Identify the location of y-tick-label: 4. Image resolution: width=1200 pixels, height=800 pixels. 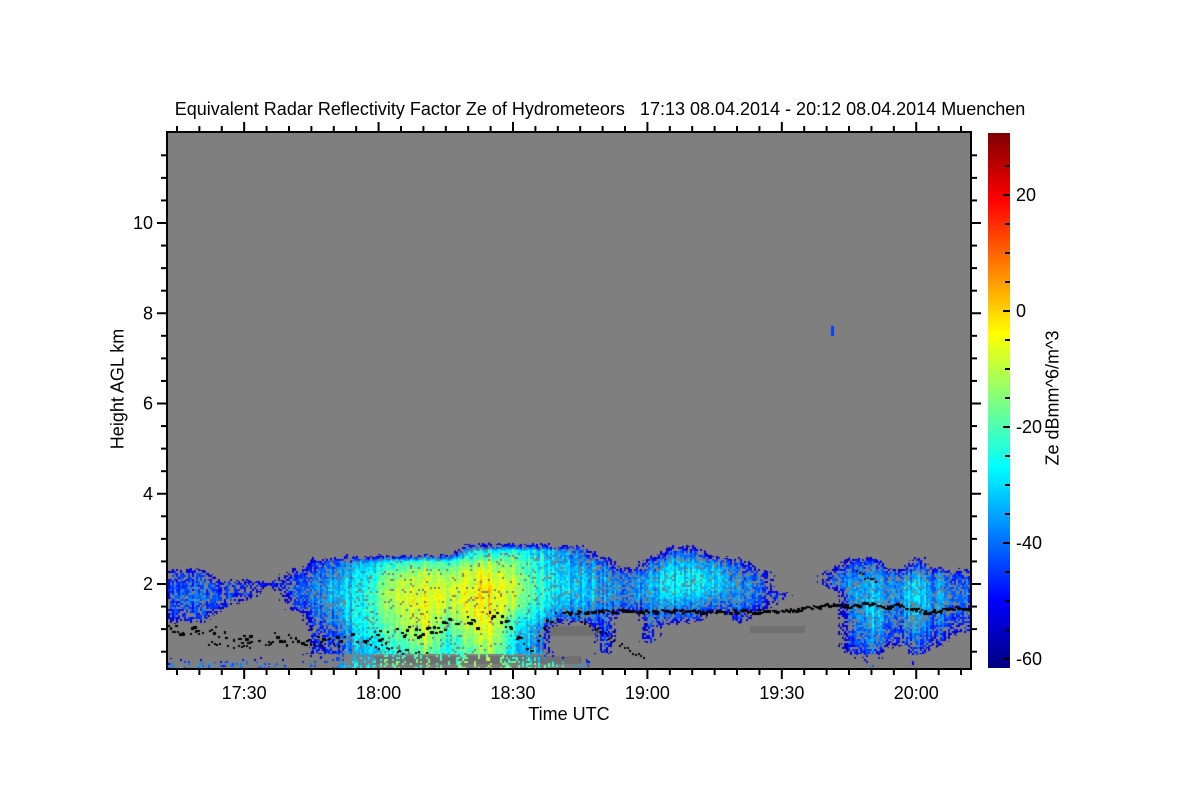
(148, 494).